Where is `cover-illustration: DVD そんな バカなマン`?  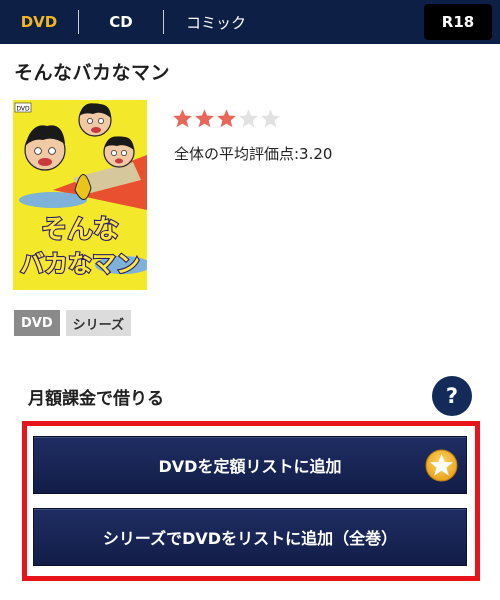 cover-illustration: DVD そんな バカなマン is located at coordinates (80, 195).